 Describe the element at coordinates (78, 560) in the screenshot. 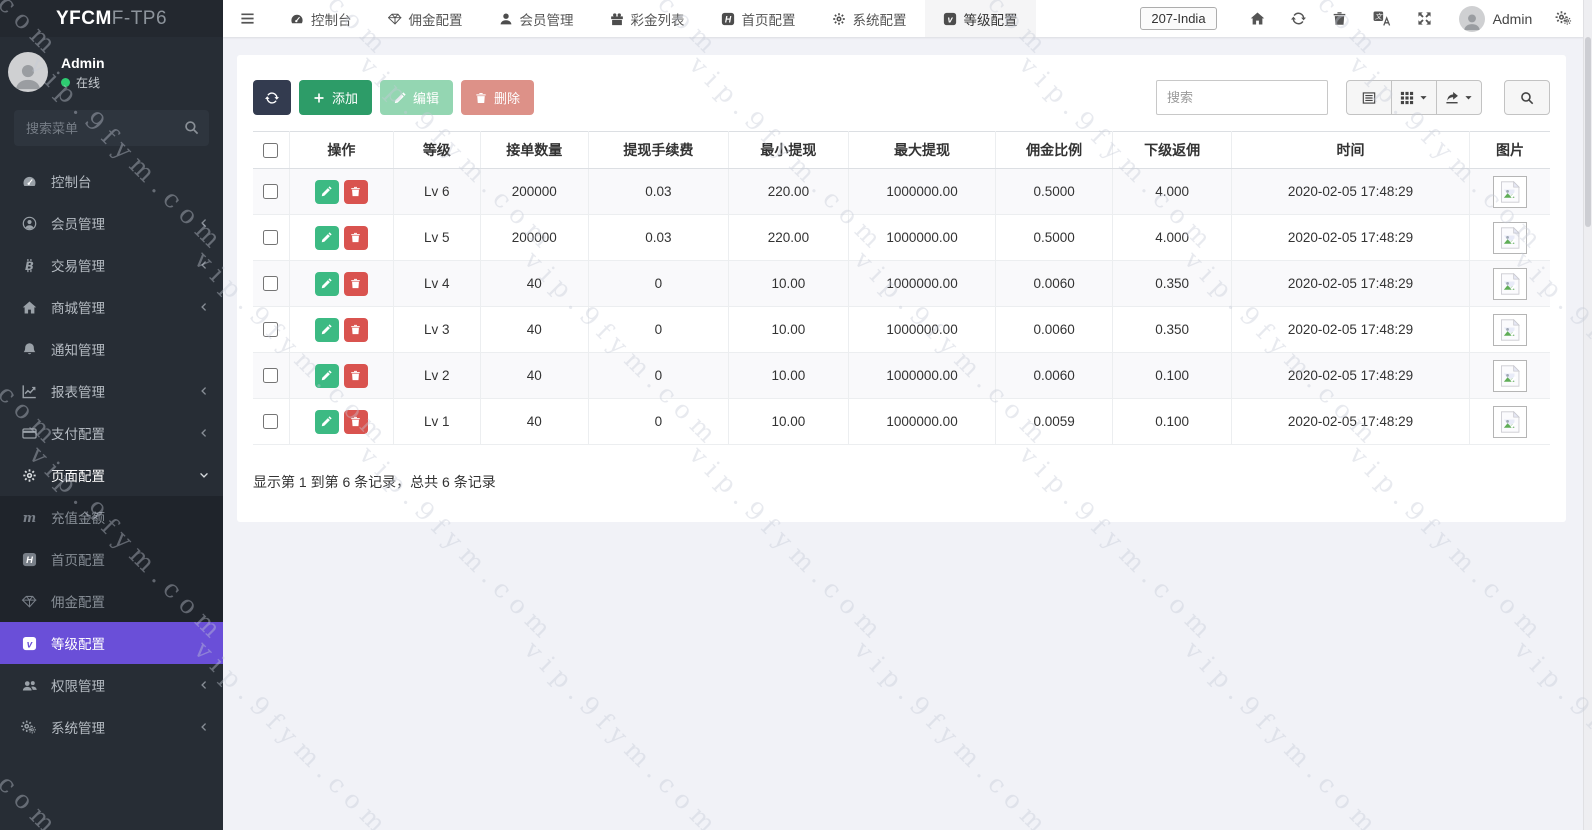

I see `sidebar-item-label: 首页配置` at that location.